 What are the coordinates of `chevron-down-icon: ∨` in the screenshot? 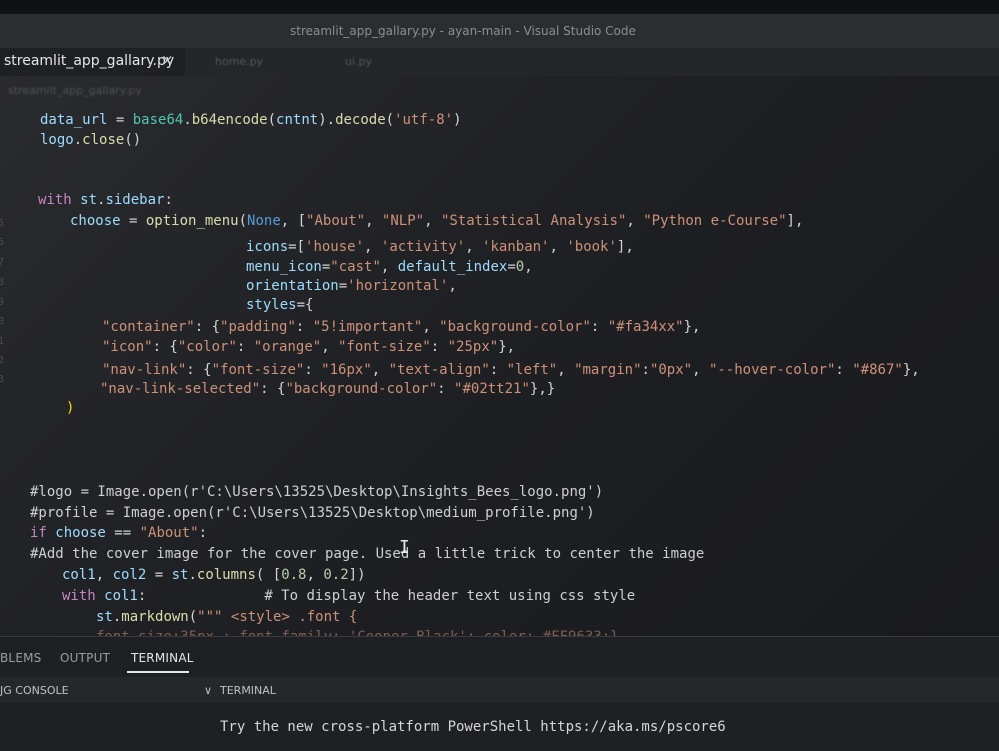 It's located at (208, 690).